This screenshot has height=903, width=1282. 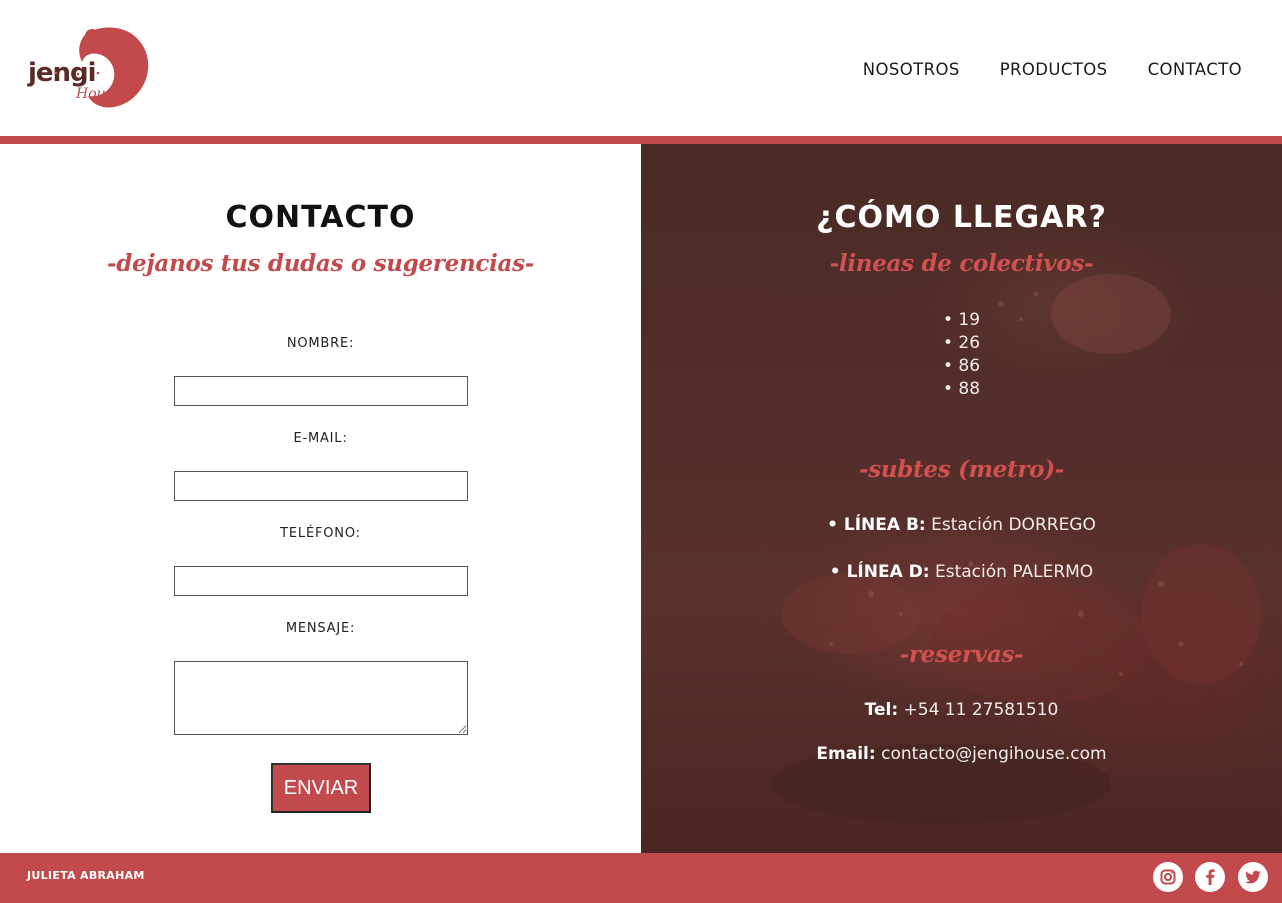 What do you see at coordinates (320, 263) in the screenshot?
I see `contact-subtitle: -dejanos tus dudas o sugerencias-` at bounding box center [320, 263].